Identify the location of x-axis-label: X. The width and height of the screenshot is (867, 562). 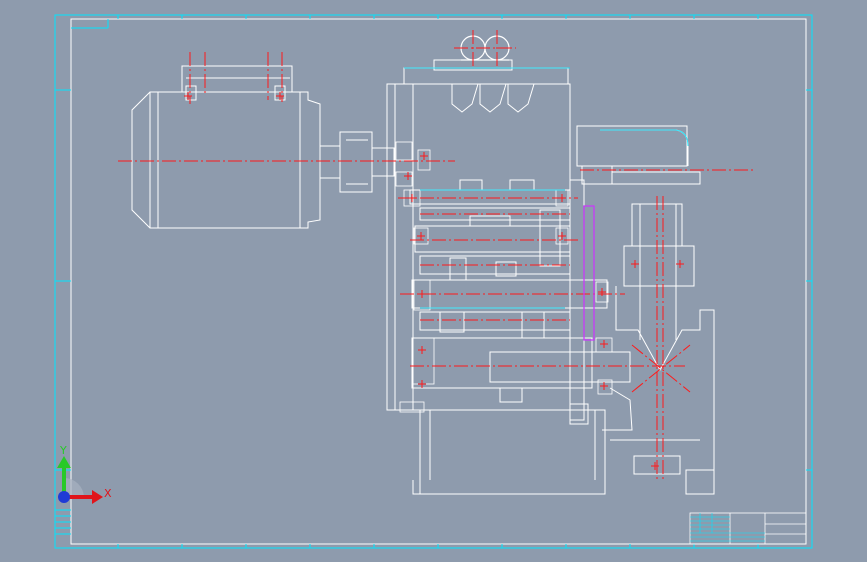
(108, 493).